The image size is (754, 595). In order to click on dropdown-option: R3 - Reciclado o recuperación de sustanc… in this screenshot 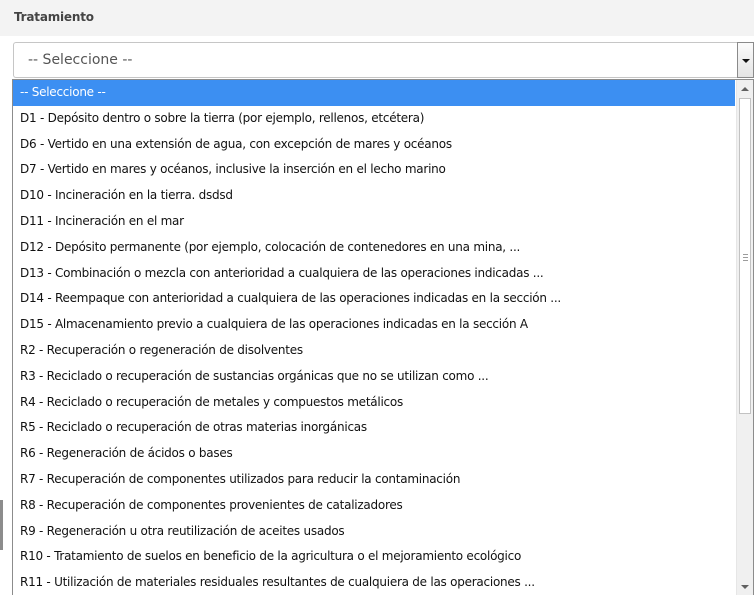, I will do `click(374, 377)`.